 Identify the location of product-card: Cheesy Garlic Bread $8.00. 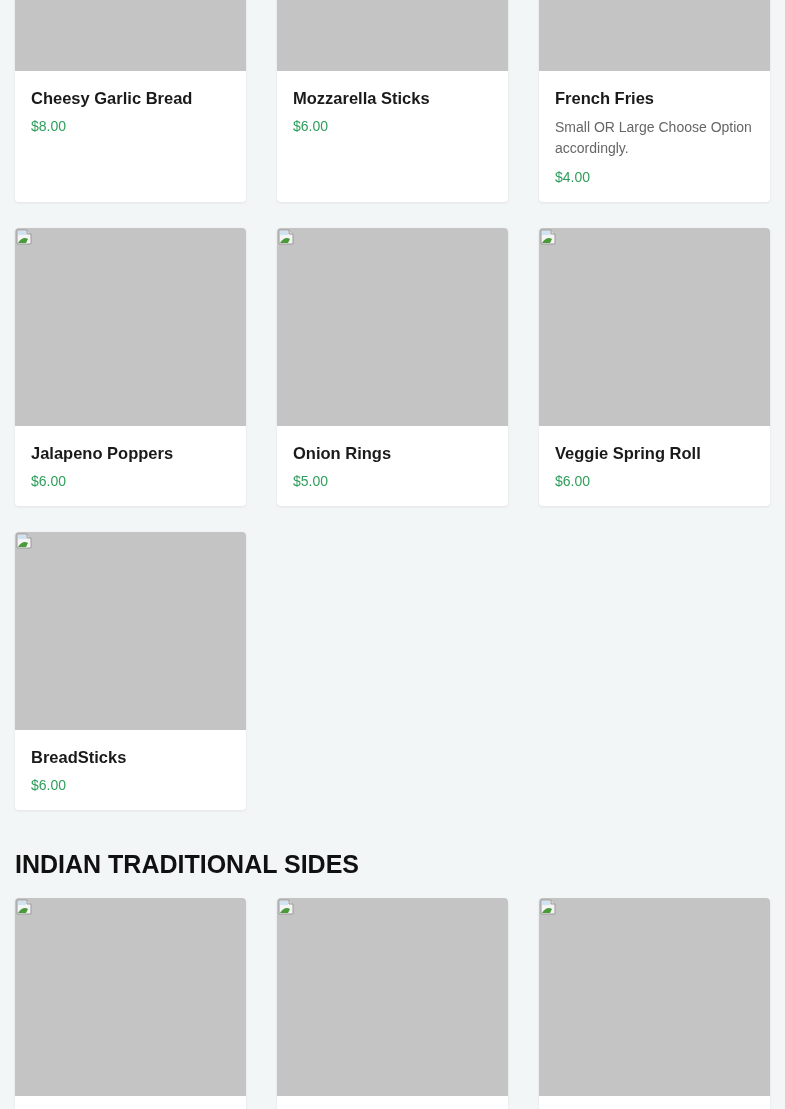
(130, 101).